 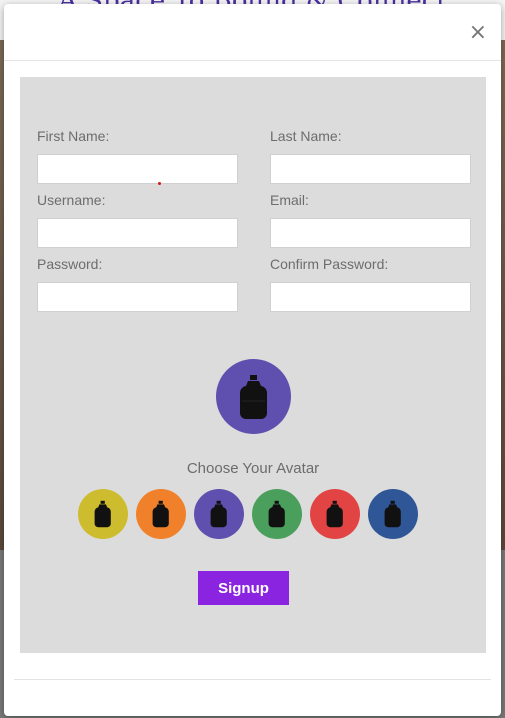 I want to click on password-group: Password:, so click(x=137, y=284).